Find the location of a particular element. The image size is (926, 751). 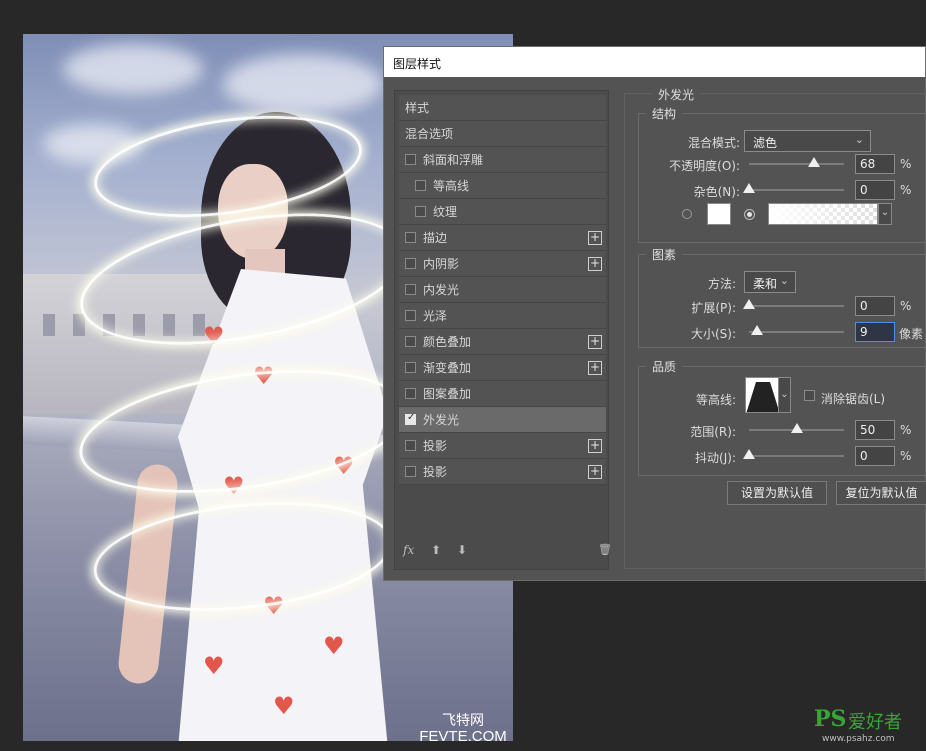

jitter-slider-thumb is located at coordinates (749, 454).